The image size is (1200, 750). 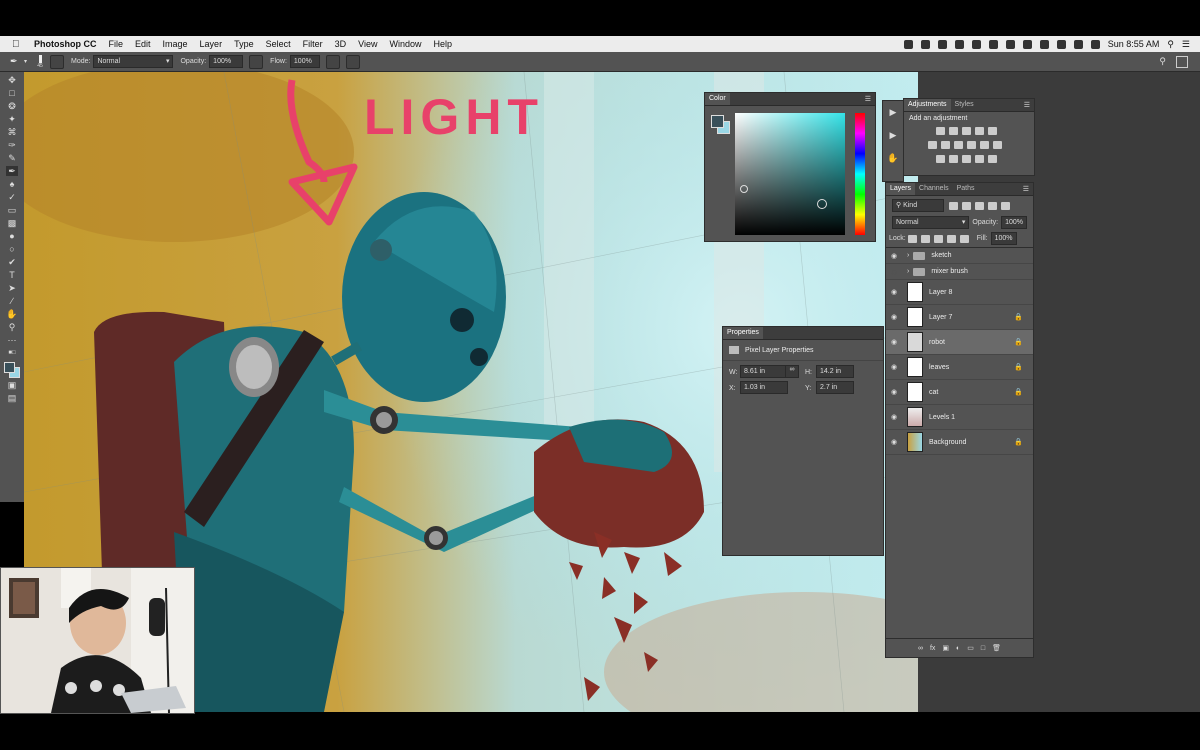 I want to click on lasso-tool-icon: ❂, so click(x=12, y=106).